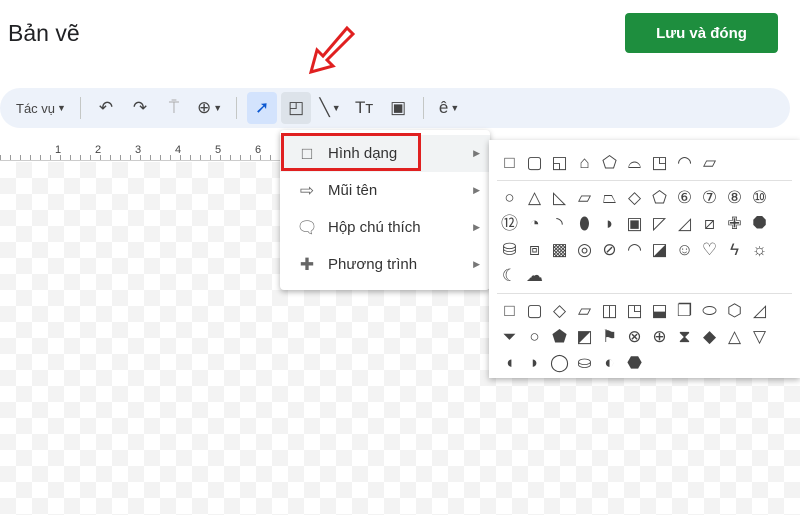 The width and height of the screenshot is (800, 515). What do you see at coordinates (559, 163) in the screenshot?
I see `shape-option-icon: ◱` at bounding box center [559, 163].